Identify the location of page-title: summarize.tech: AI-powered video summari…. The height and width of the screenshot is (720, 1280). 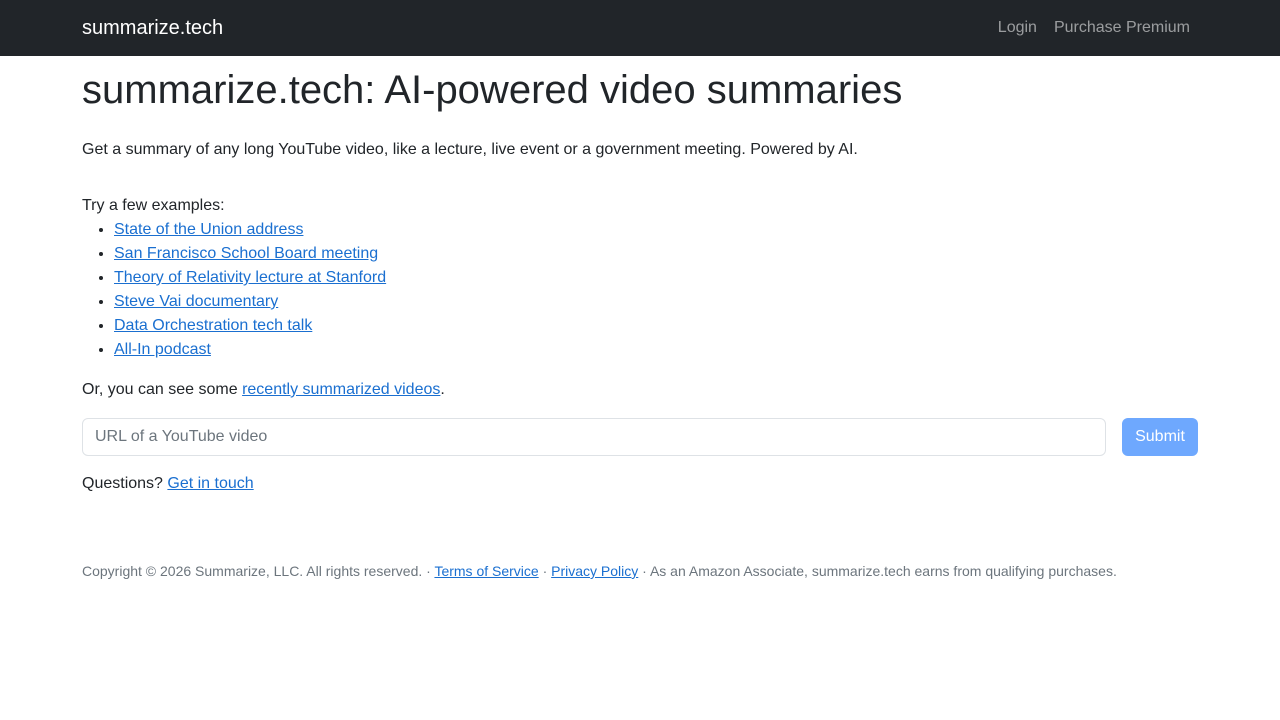
(492, 90).